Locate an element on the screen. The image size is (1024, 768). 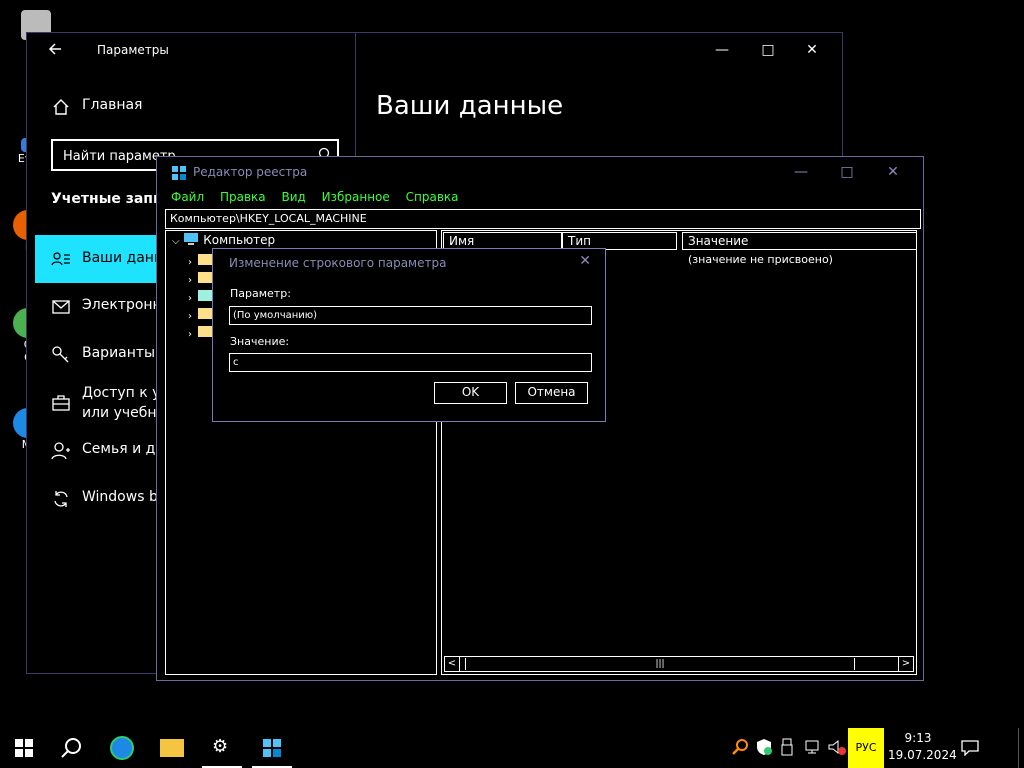
column-header-value: Значение is located at coordinates (799, 241).